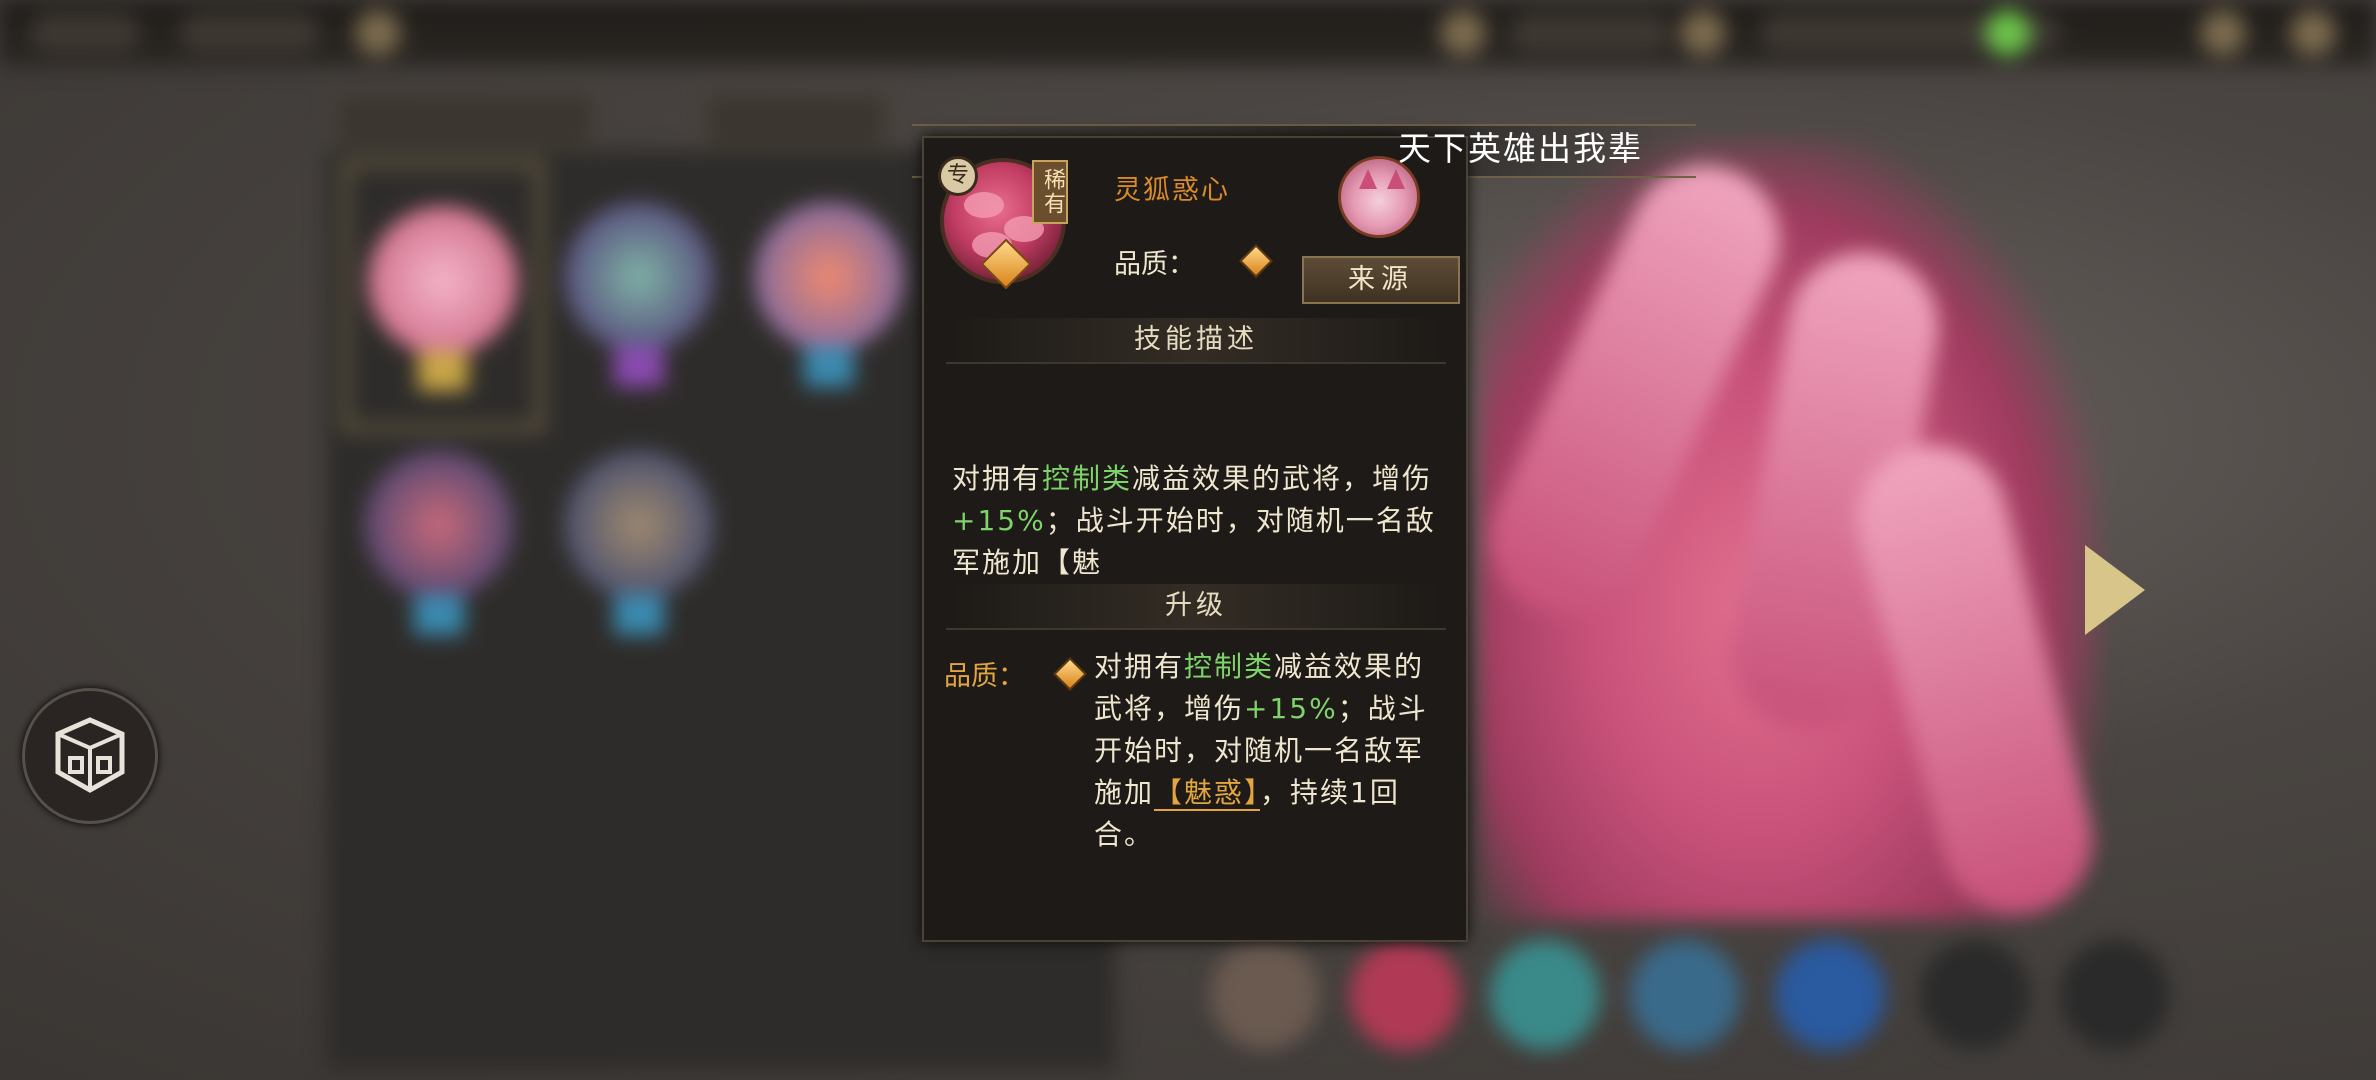 This screenshot has width=2376, height=1080. Describe the element at coordinates (1207, 793) in the screenshot. I see `charm-effect-link: 【魅惑】` at that location.